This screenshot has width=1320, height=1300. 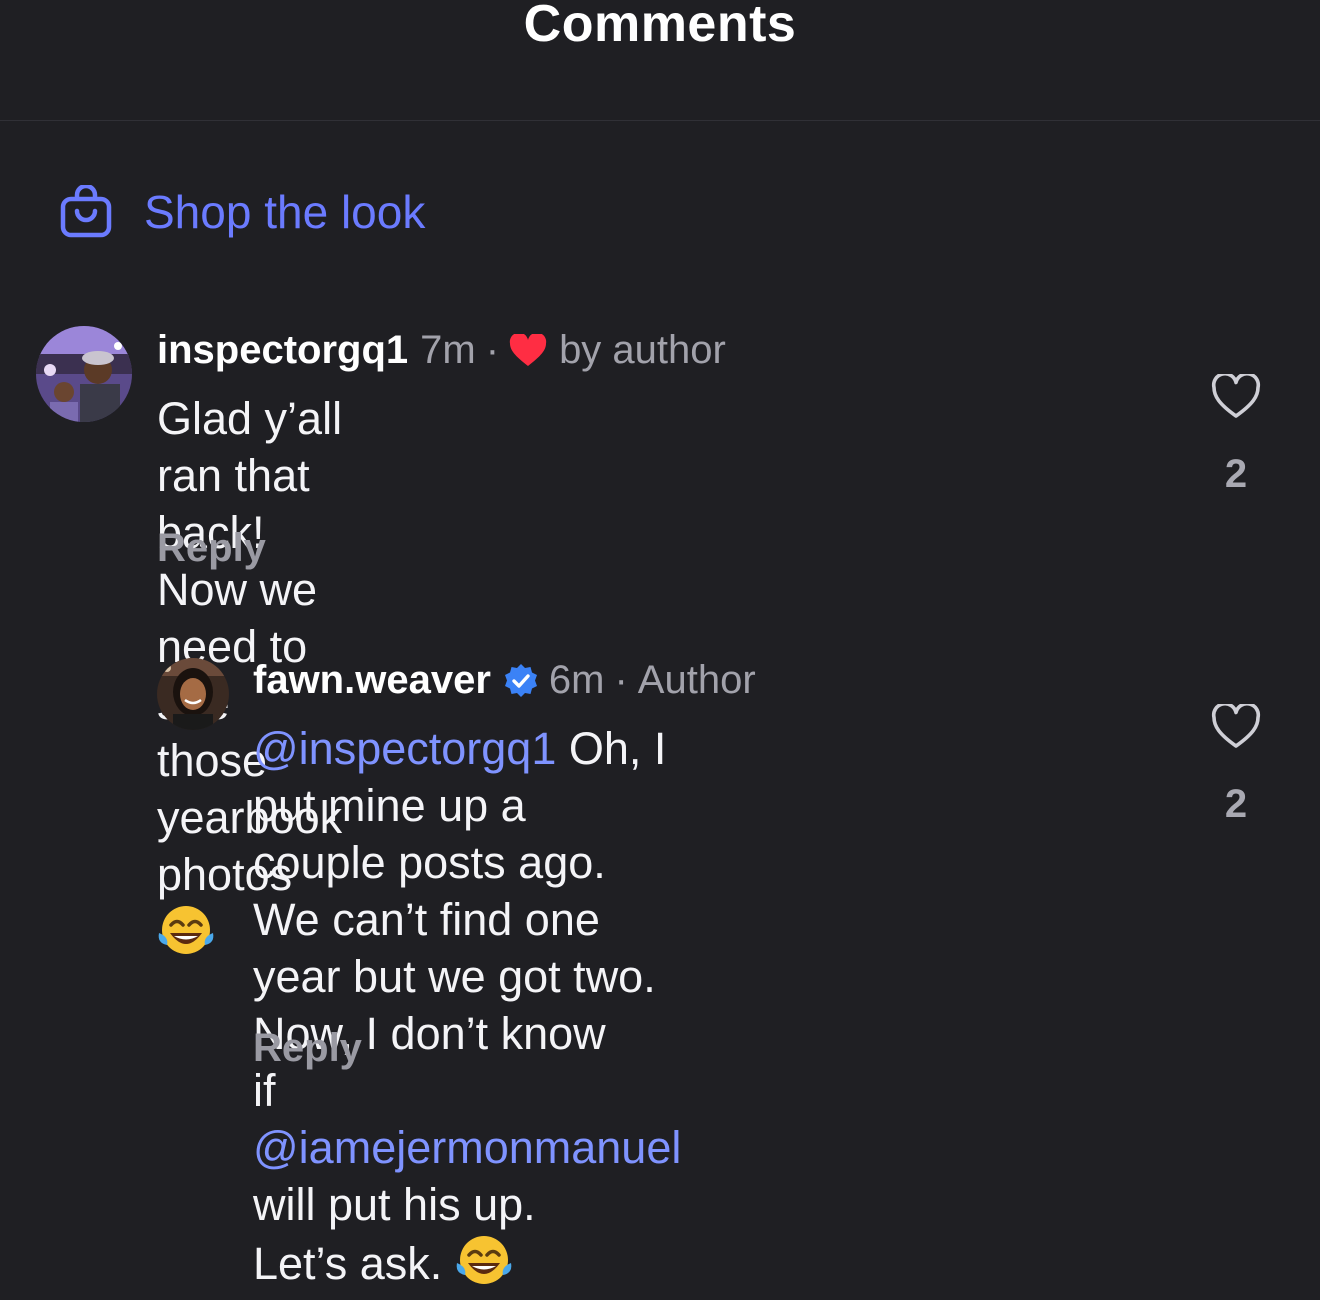 I want to click on comment-text-segment: will put his up., so click(x=394, y=1204).